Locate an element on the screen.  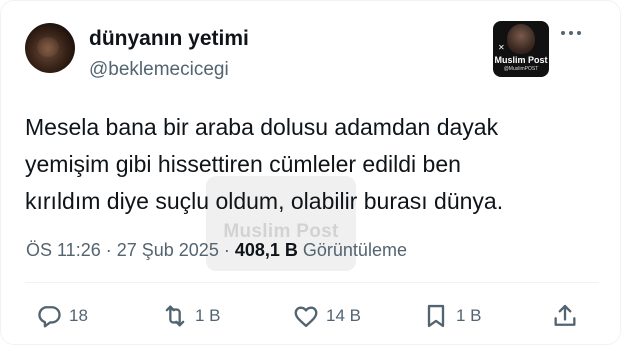
reply-count: 18 is located at coordinates (78, 315).